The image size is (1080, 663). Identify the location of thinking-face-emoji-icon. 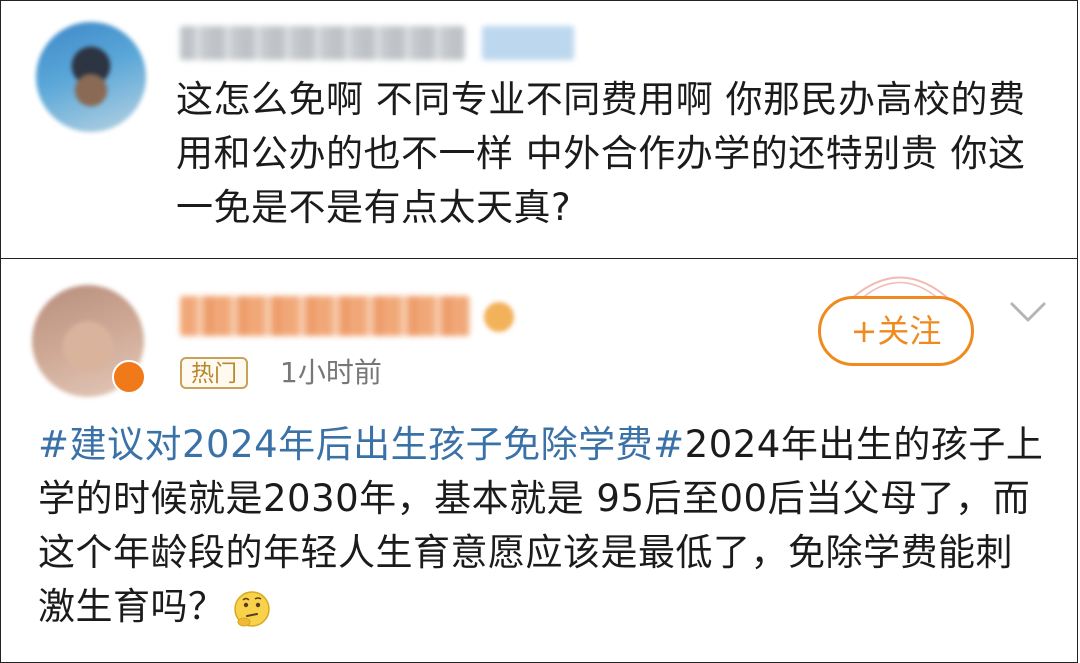
(251, 608).